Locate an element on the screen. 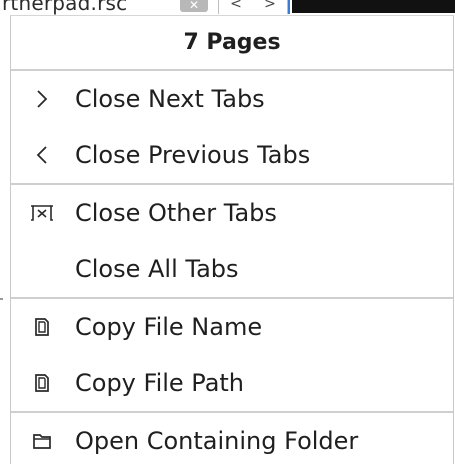 This screenshot has width=455, height=464. menu-item-label: Copy File Path is located at coordinates (160, 383).